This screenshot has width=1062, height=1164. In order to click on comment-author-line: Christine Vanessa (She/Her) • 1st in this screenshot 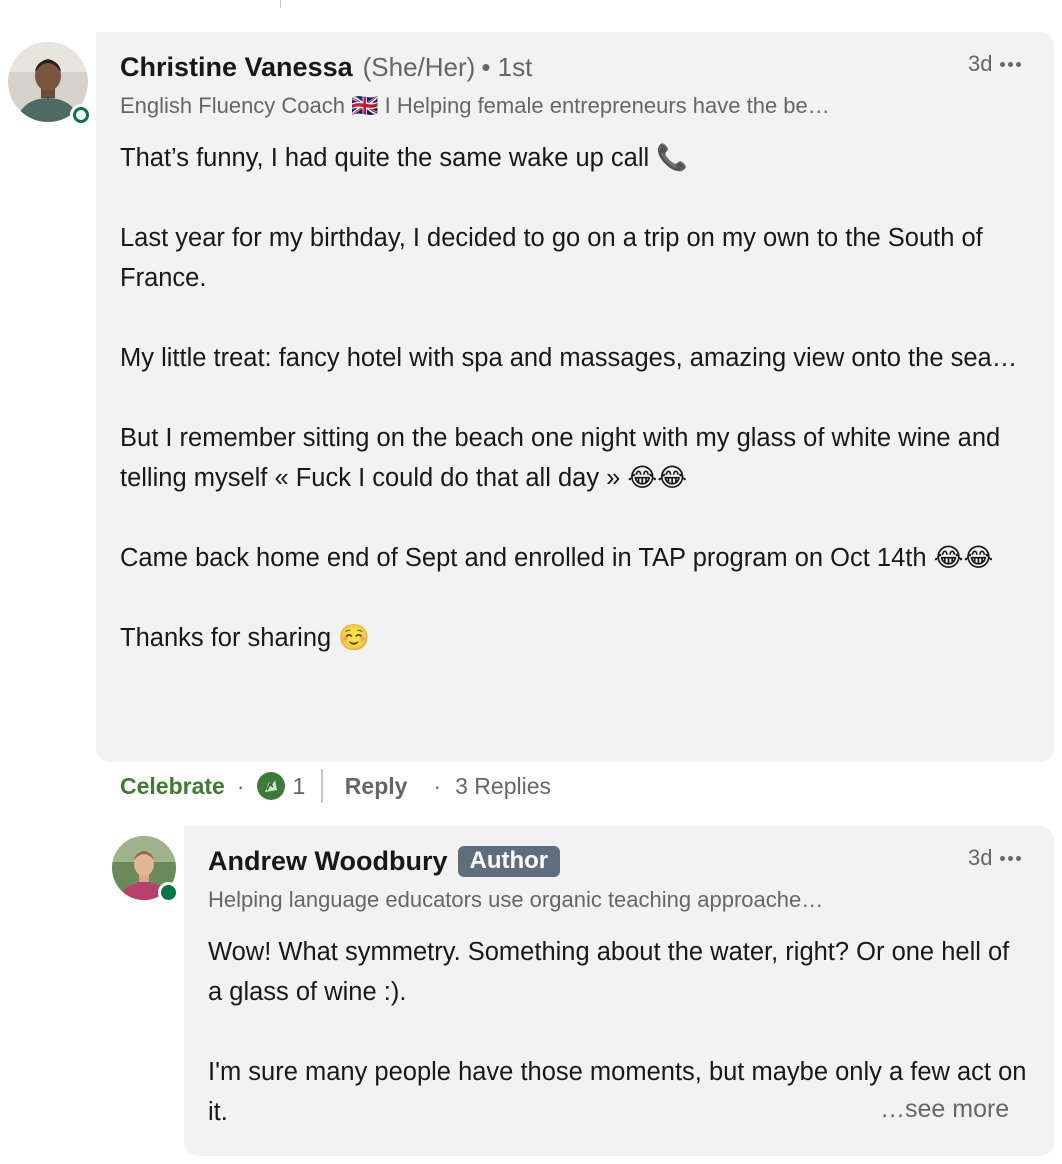, I will do `click(326, 67)`.